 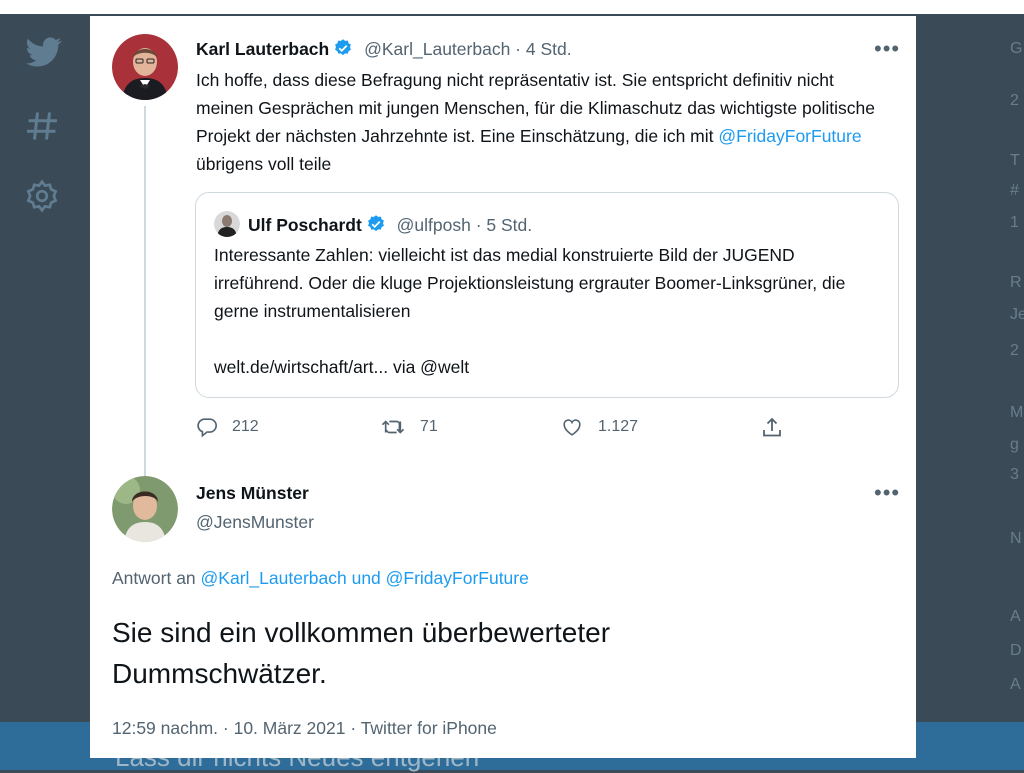 What do you see at coordinates (512, 7) in the screenshot?
I see `background-top-strip` at bounding box center [512, 7].